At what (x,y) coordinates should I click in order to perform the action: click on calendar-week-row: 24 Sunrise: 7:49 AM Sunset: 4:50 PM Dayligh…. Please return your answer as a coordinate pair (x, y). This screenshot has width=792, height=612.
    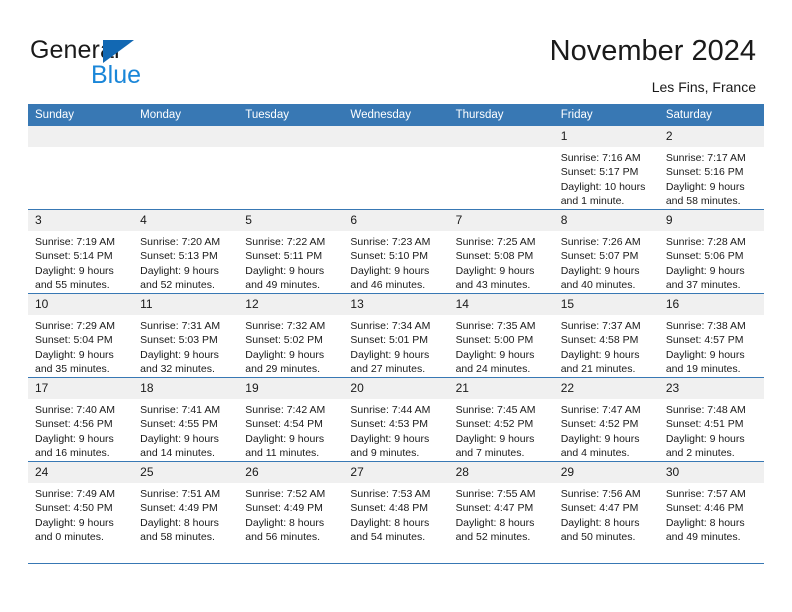
    Looking at the image, I should click on (396, 503).